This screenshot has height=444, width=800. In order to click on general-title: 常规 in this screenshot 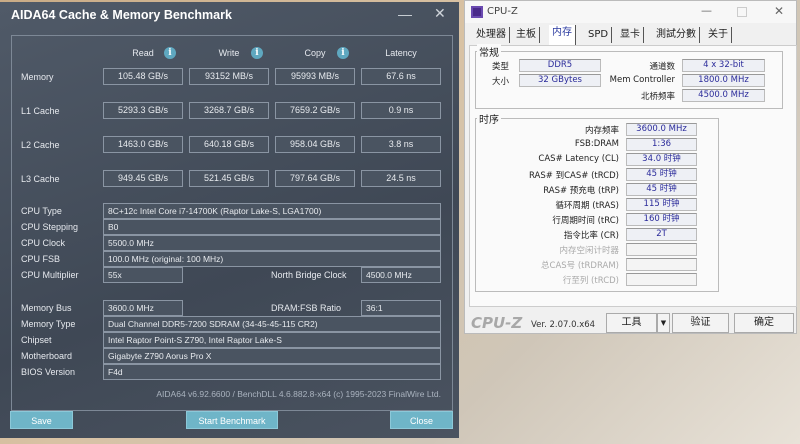, I will do `click(489, 51)`.